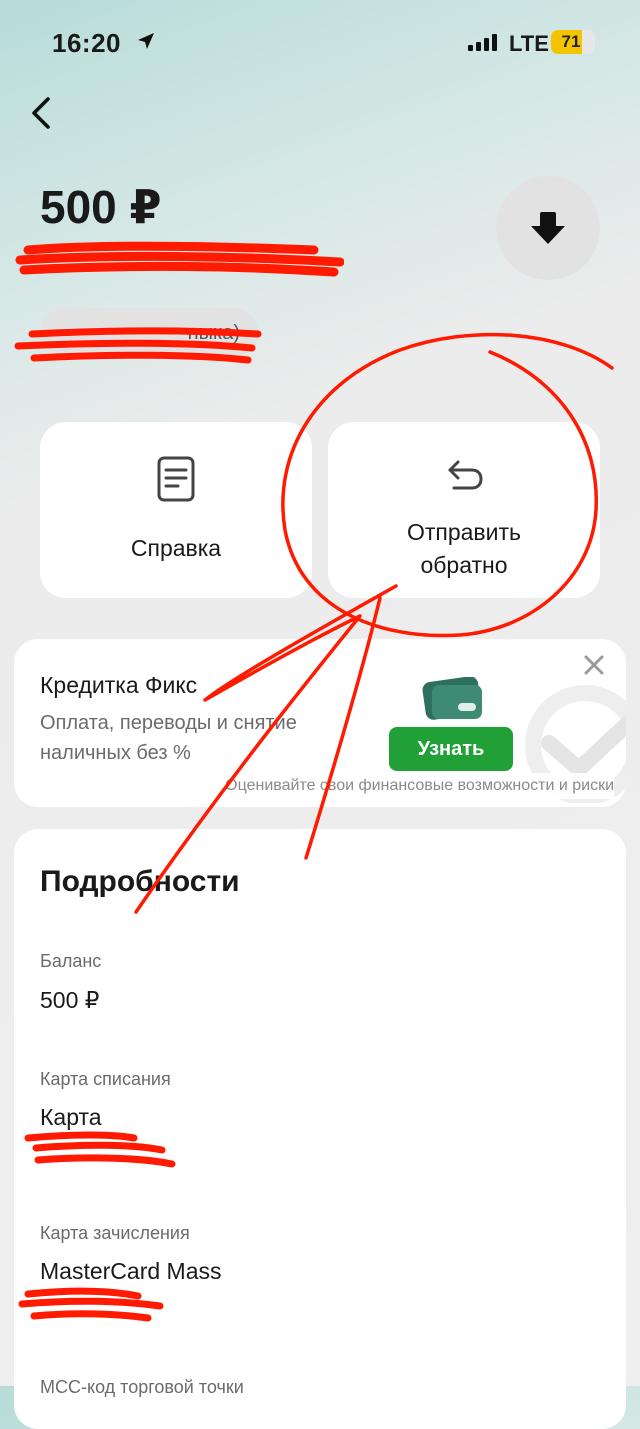 This screenshot has width=640, height=1429. I want to click on status-bar: 16:20 LTE 71, so click(320, 43).